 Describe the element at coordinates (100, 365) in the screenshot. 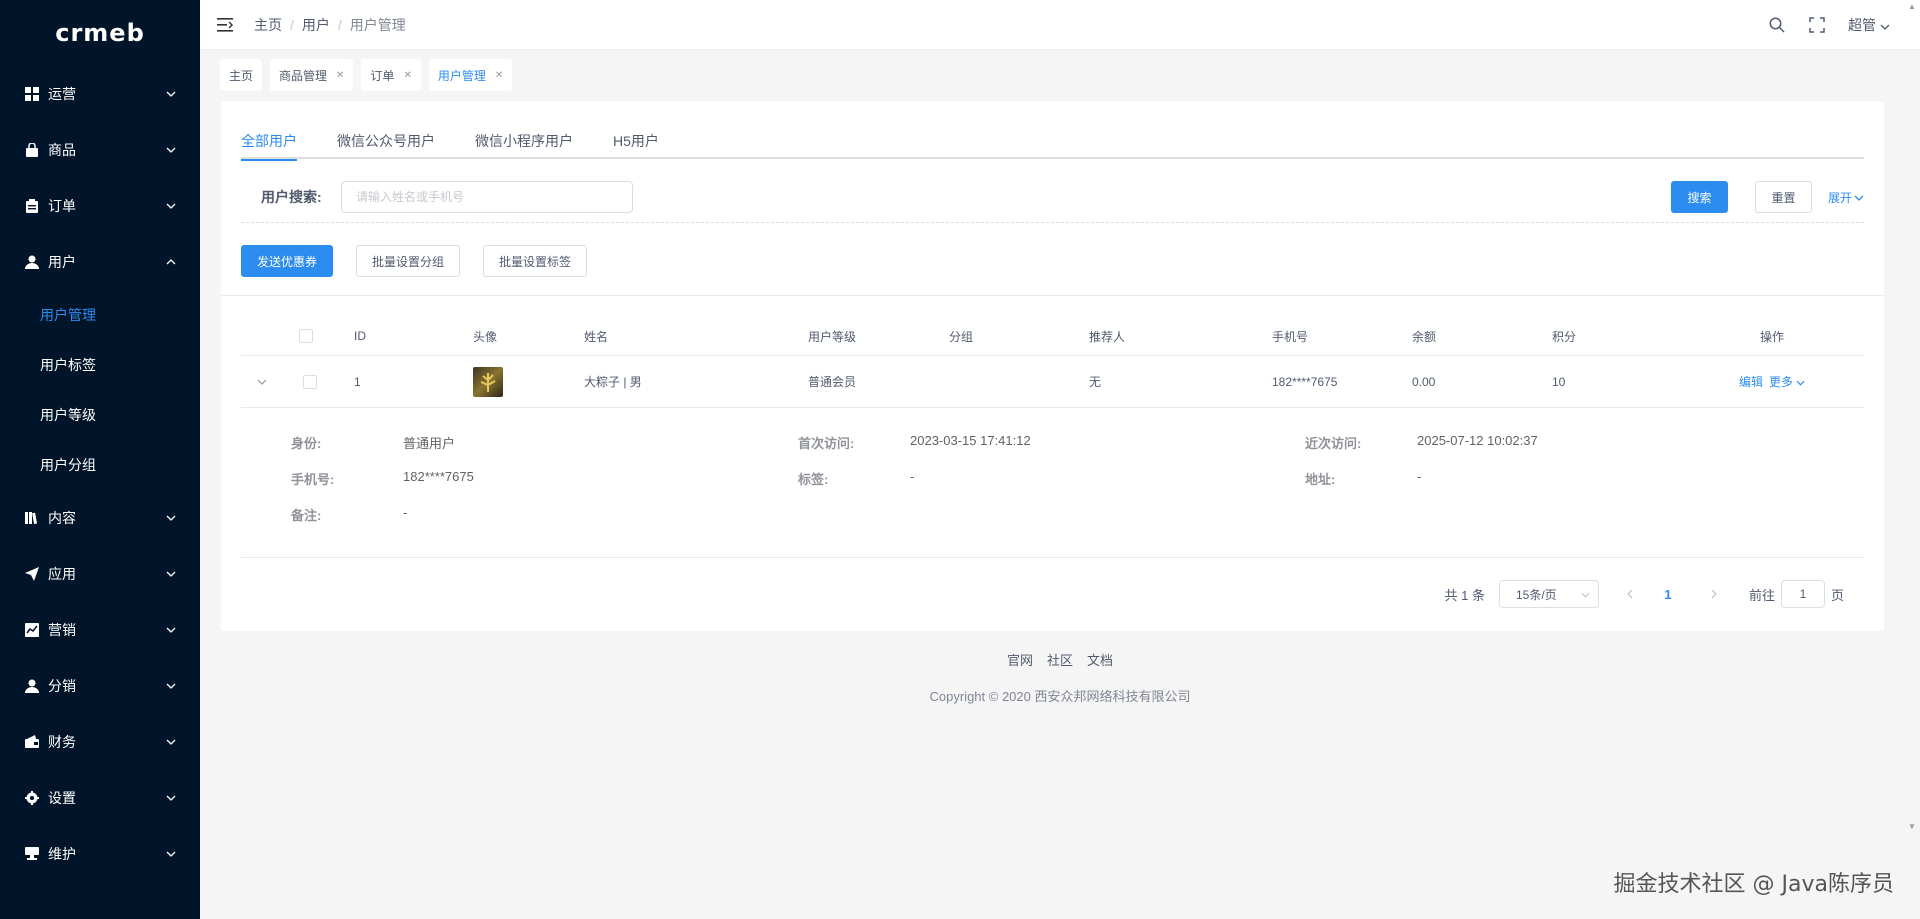

I see `submenu-item-user-tags: 用户标签` at that location.